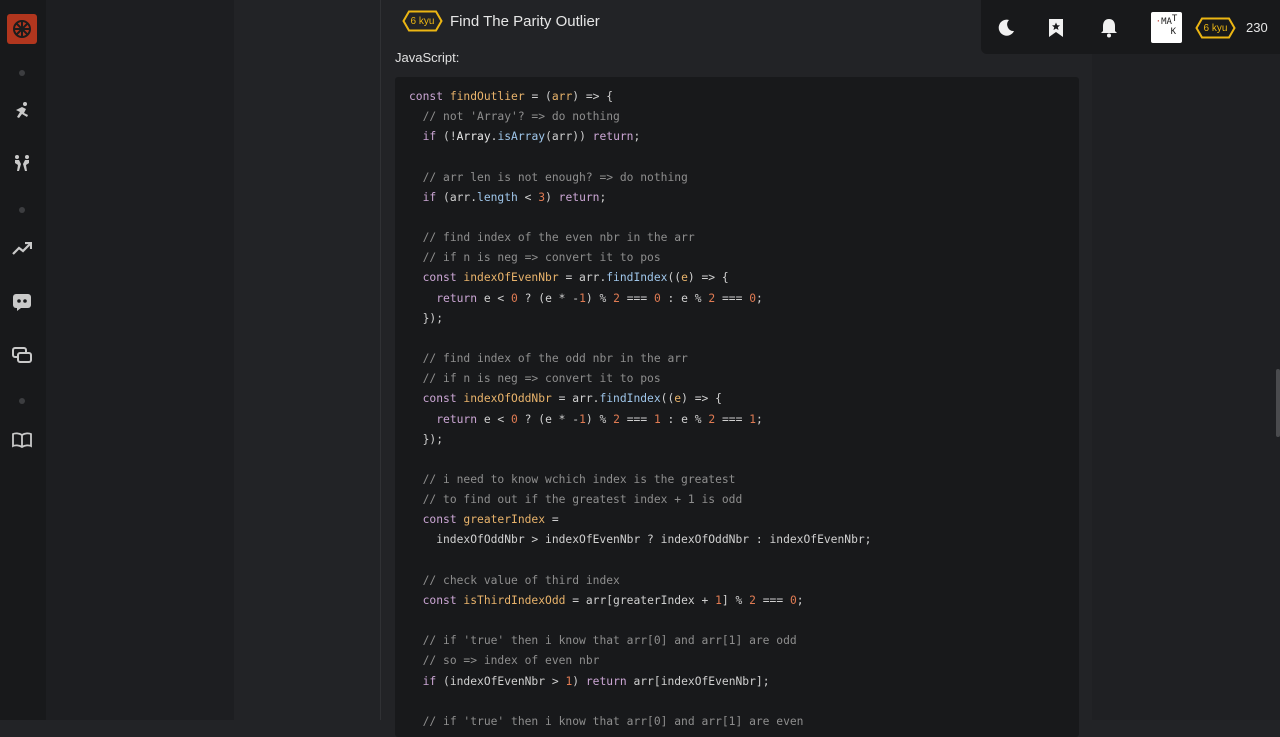 The width and height of the screenshot is (1280, 737). What do you see at coordinates (473, 137) in the screenshot?
I see `code-token: Array` at bounding box center [473, 137].